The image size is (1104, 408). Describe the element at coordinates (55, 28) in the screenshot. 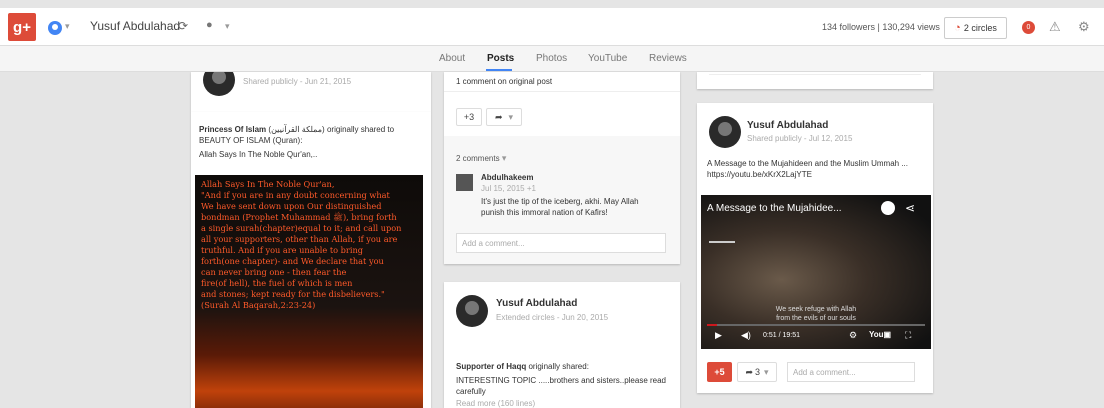

I see `profile-switch-icon` at that location.